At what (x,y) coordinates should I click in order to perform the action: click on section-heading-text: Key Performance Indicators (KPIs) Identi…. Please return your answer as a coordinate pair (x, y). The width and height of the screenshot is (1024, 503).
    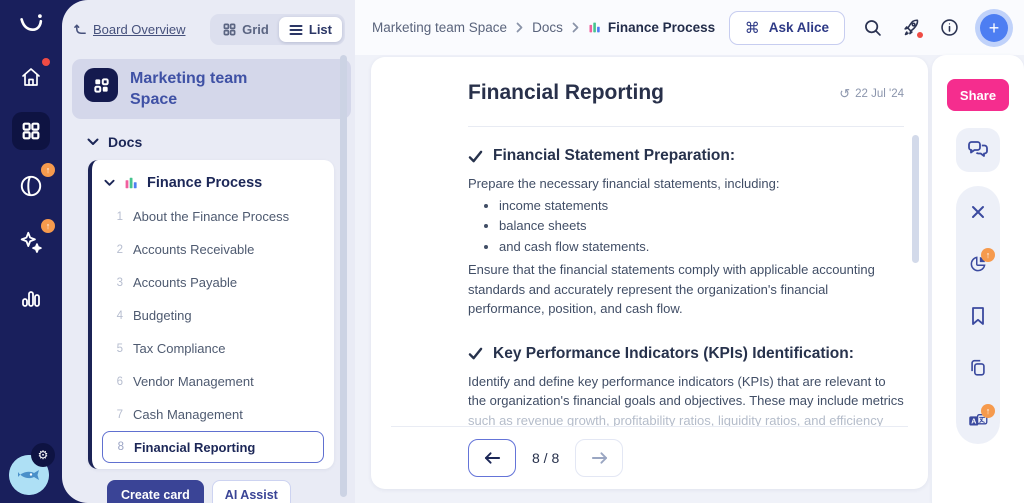
    Looking at the image, I should click on (673, 353).